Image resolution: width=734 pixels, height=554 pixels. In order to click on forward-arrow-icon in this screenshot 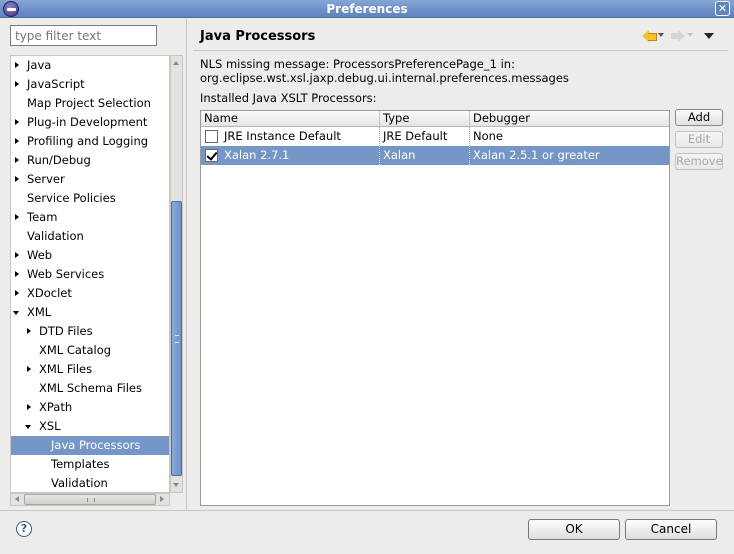, I will do `click(678, 35)`.